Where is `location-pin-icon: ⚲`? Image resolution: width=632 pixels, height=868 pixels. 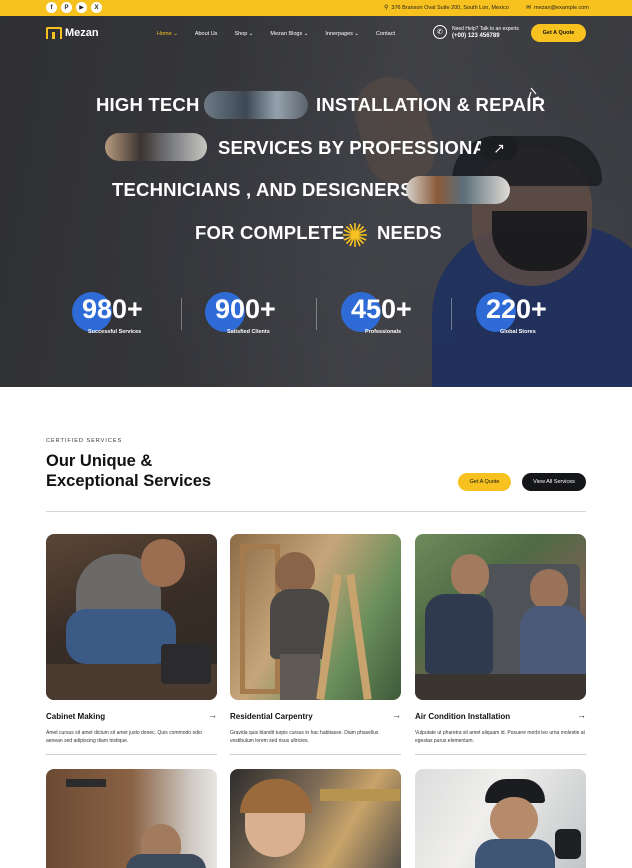 location-pin-icon: ⚲ is located at coordinates (386, 8).